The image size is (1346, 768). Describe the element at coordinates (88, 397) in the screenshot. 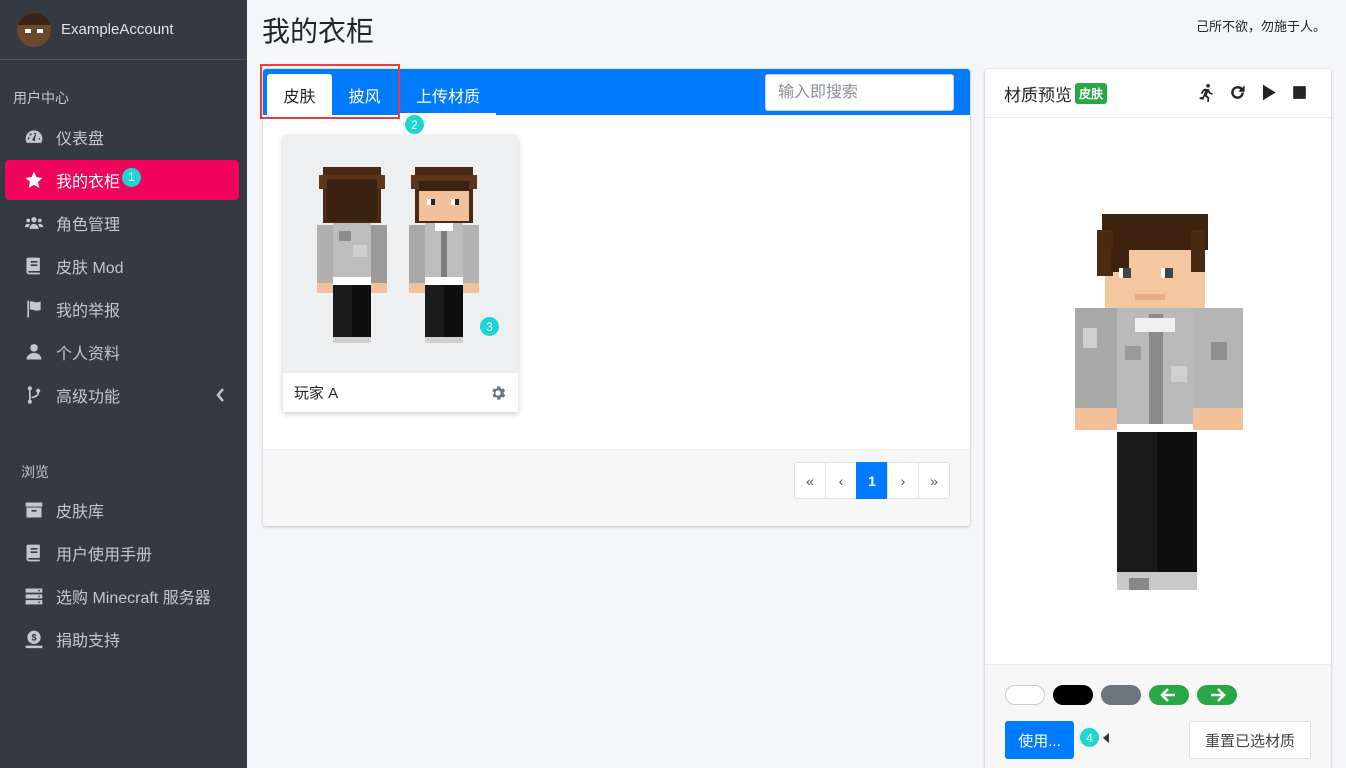

I see `sidebar-item-label: 高级功能` at that location.